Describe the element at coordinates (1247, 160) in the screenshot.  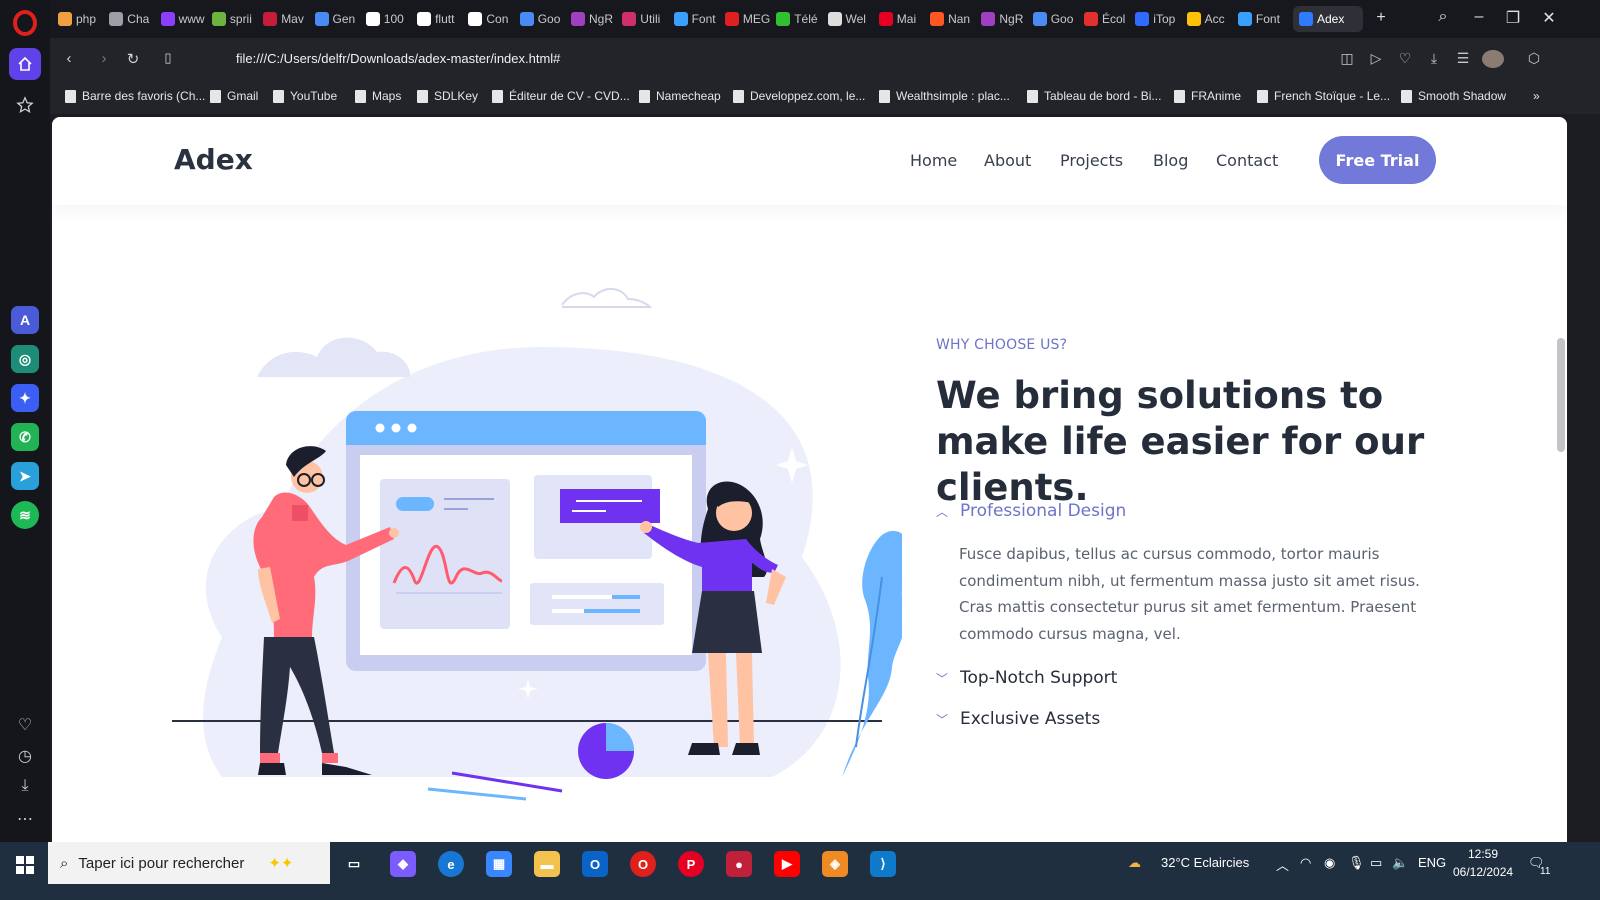
I see `nav-contact: Contact` at that location.